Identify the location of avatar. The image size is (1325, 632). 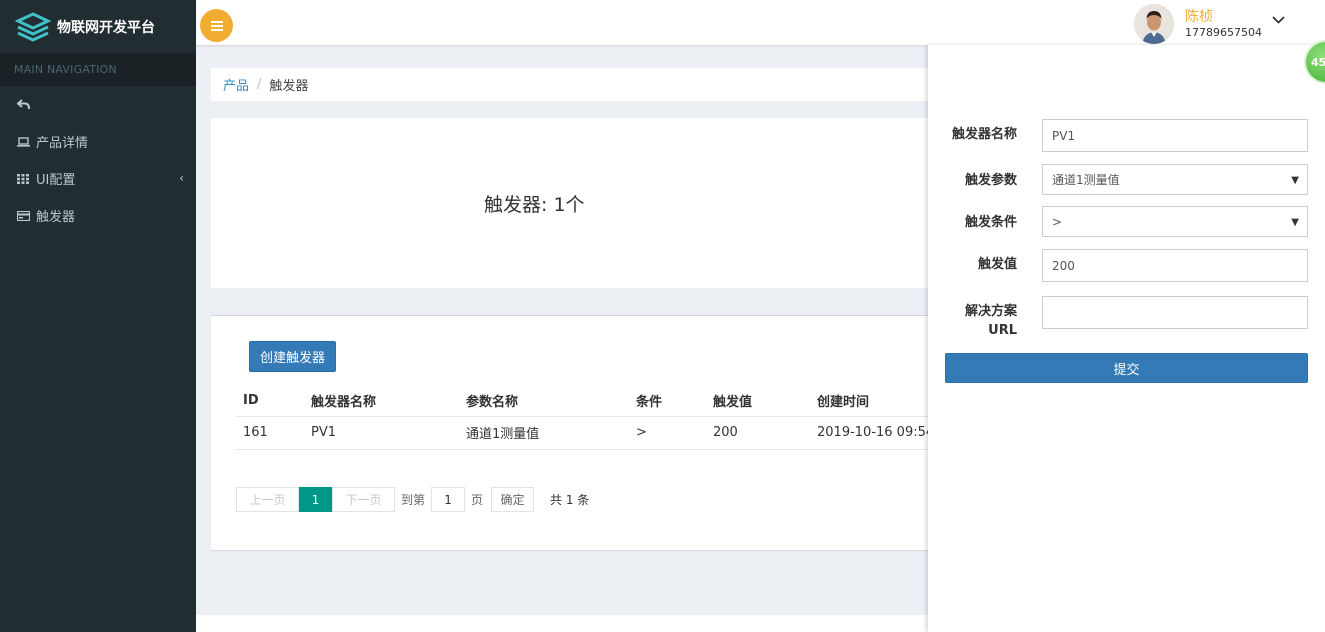
(1154, 24).